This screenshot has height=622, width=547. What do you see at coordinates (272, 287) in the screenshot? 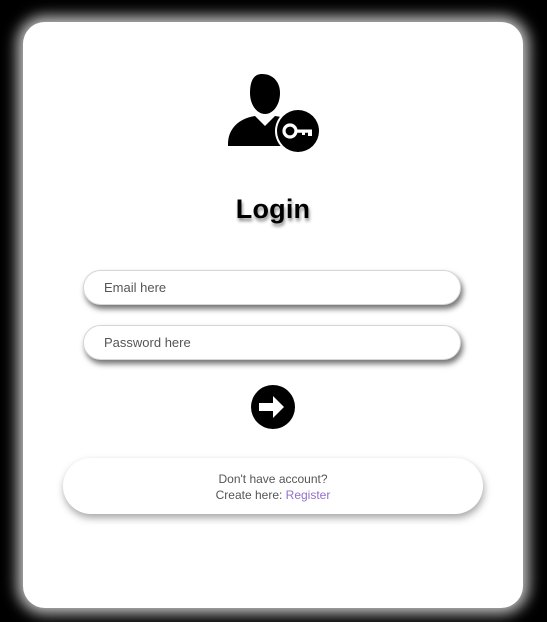
I see `email-input` at bounding box center [272, 287].